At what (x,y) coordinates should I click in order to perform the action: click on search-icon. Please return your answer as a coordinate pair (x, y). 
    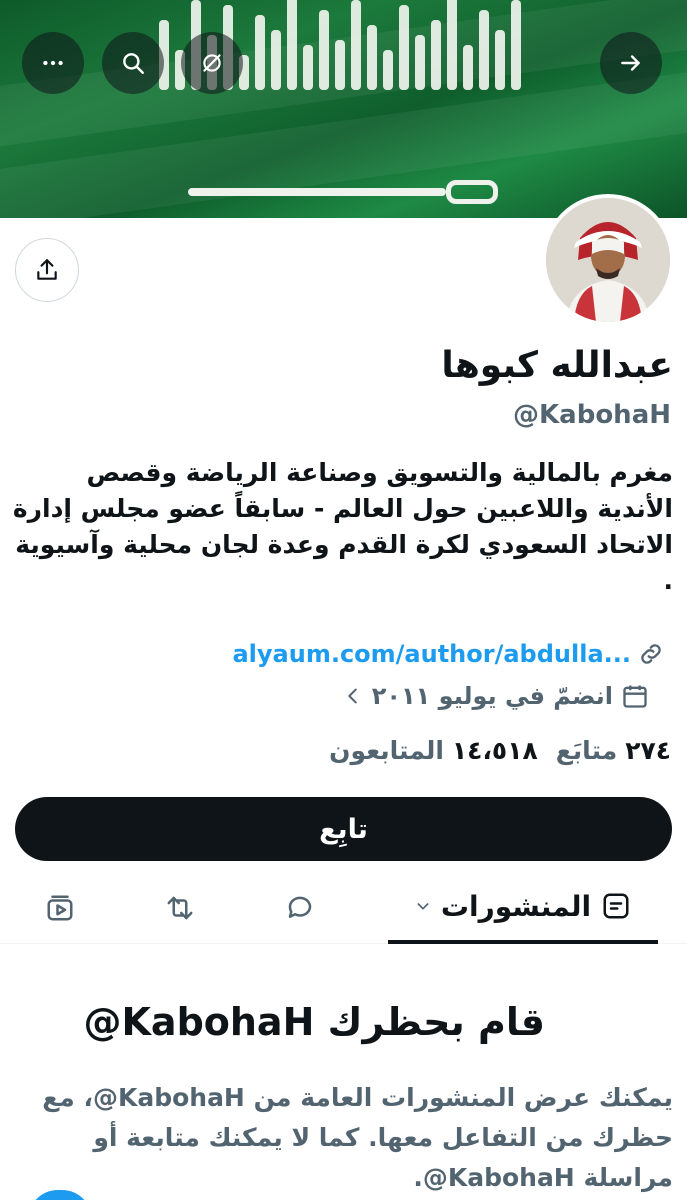
    Looking at the image, I should click on (133, 63).